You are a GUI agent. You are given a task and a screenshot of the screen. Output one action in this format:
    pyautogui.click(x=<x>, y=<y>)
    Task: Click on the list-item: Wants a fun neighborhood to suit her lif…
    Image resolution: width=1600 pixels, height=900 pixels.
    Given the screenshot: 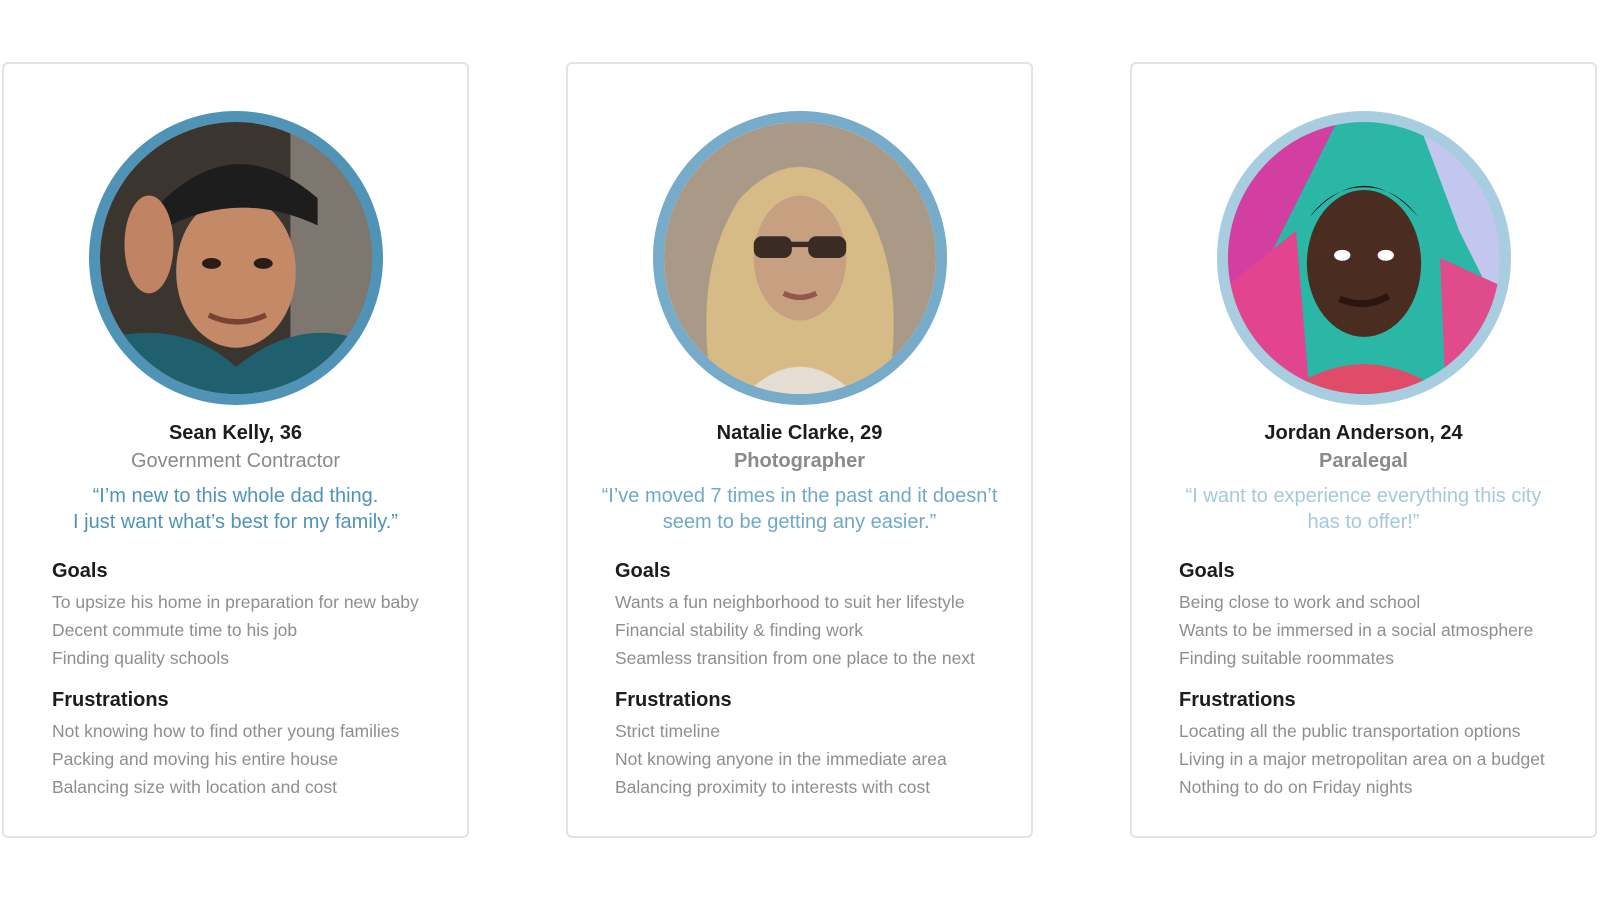 What is the action you would take?
    pyautogui.click(x=790, y=602)
    